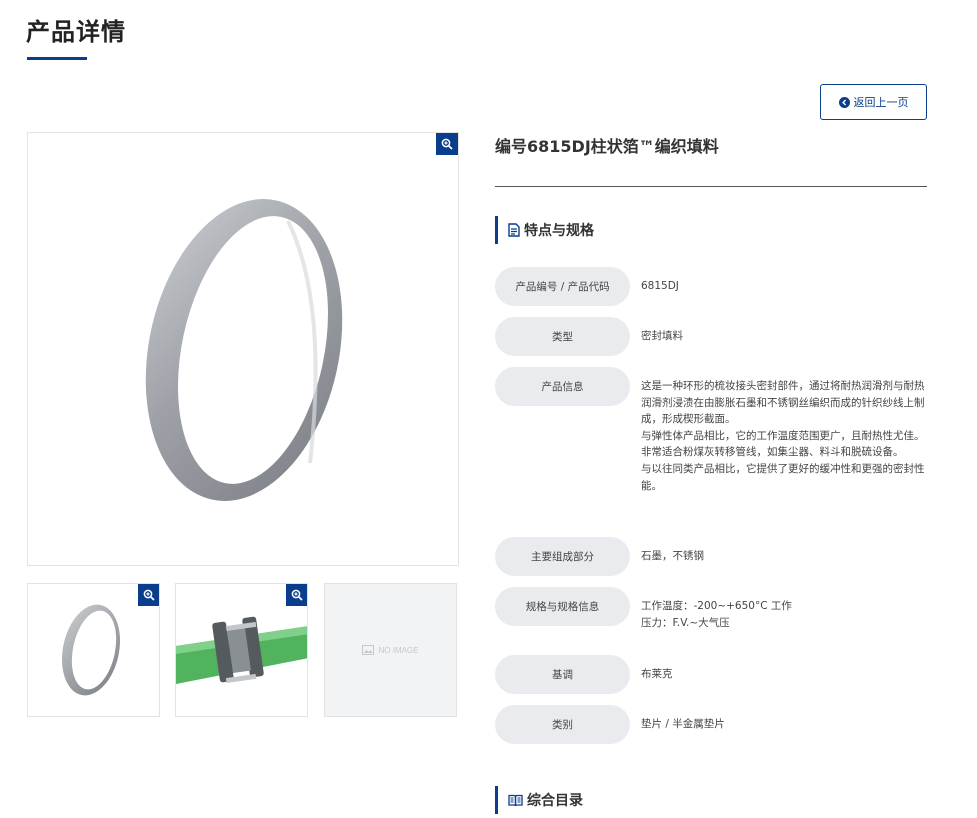  I want to click on no-image-label: NO IMAGE, so click(398, 650).